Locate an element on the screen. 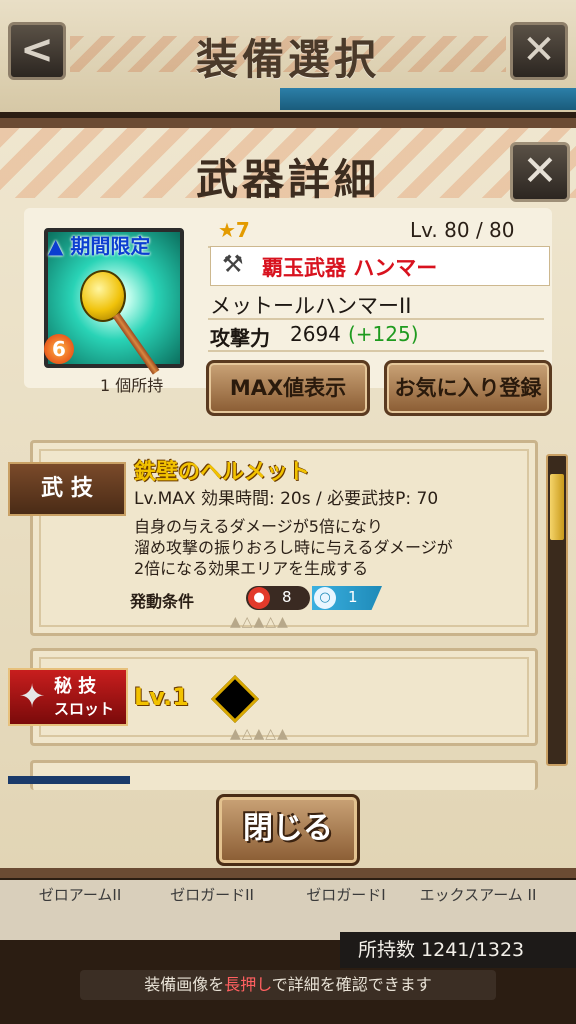  condition-red: ● 8 is located at coordinates (278, 598).